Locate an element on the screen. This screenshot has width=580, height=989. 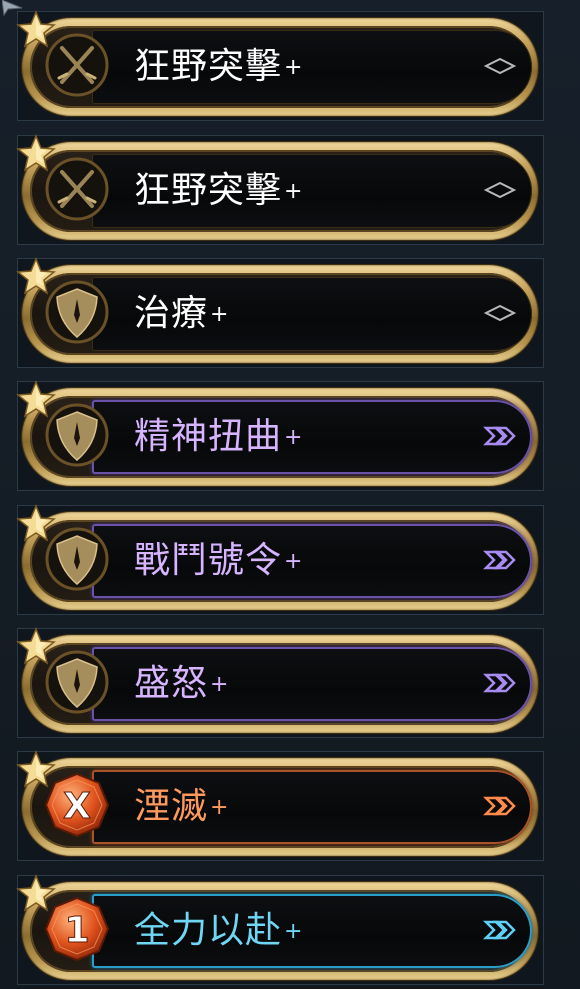
skill-card: 戰鬥號令+ is located at coordinates (280, 559).